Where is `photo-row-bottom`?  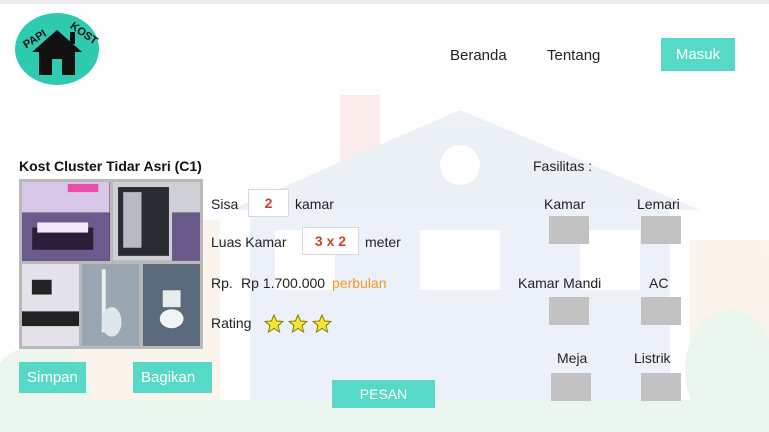 photo-row-bottom is located at coordinates (111, 304).